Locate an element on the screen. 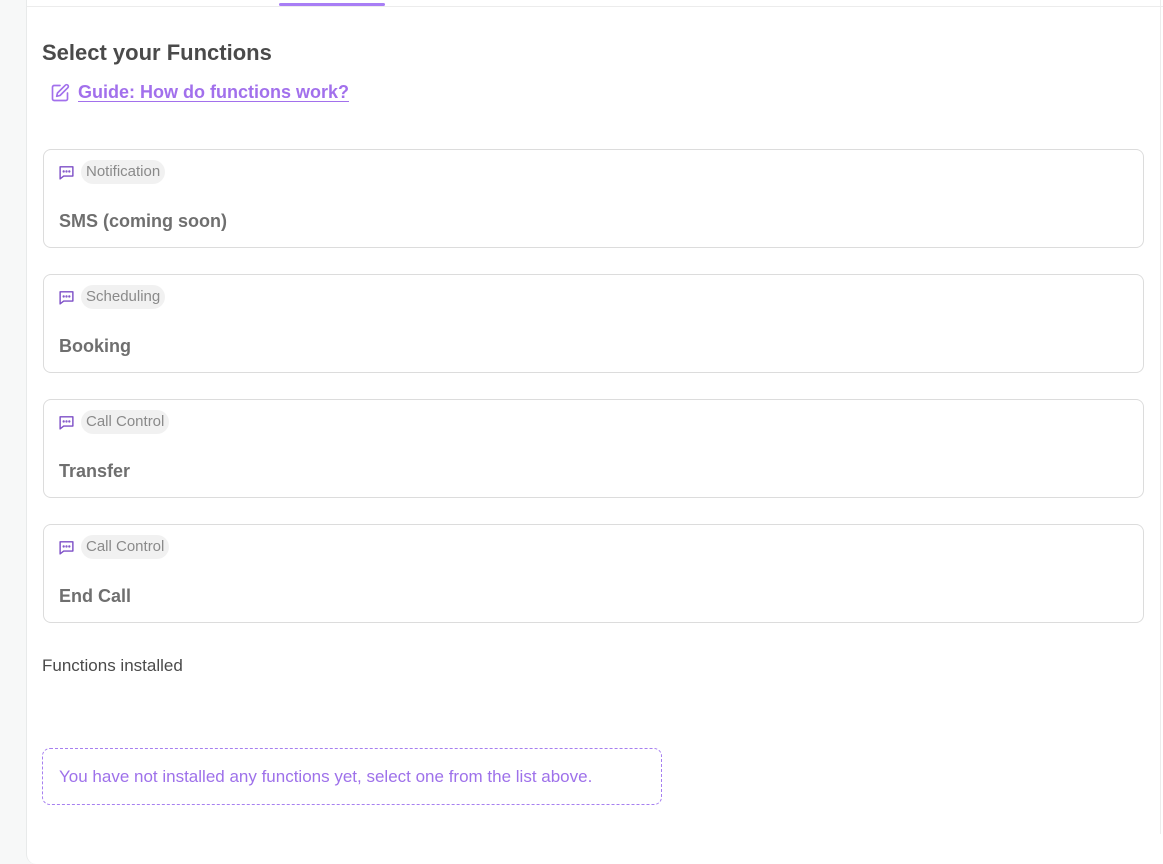 The image size is (1163, 864). installed-heading: Functions installed is located at coordinates (112, 665).